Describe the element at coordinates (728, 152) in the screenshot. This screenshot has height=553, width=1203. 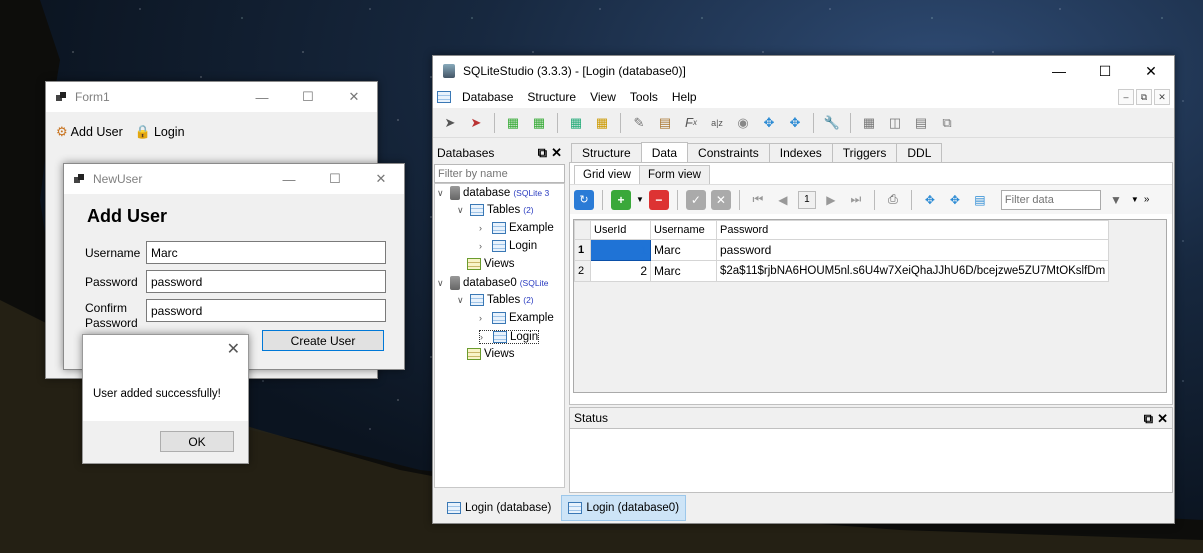
I see `tab-constraints: Constraints` at that location.